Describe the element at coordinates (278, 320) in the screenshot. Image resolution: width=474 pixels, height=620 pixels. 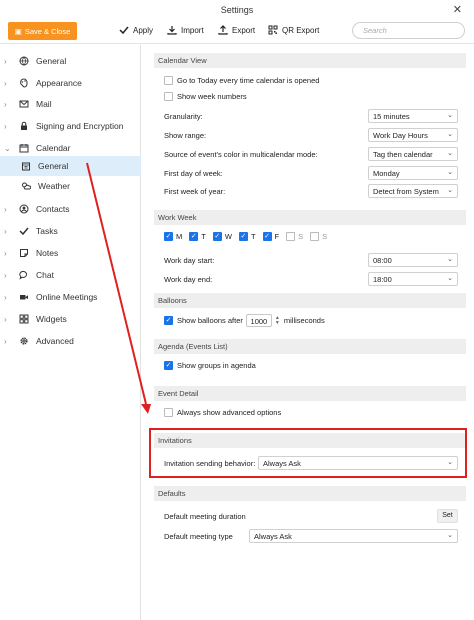
I see `stepper-arrows-icon: ▲ ▼` at that location.